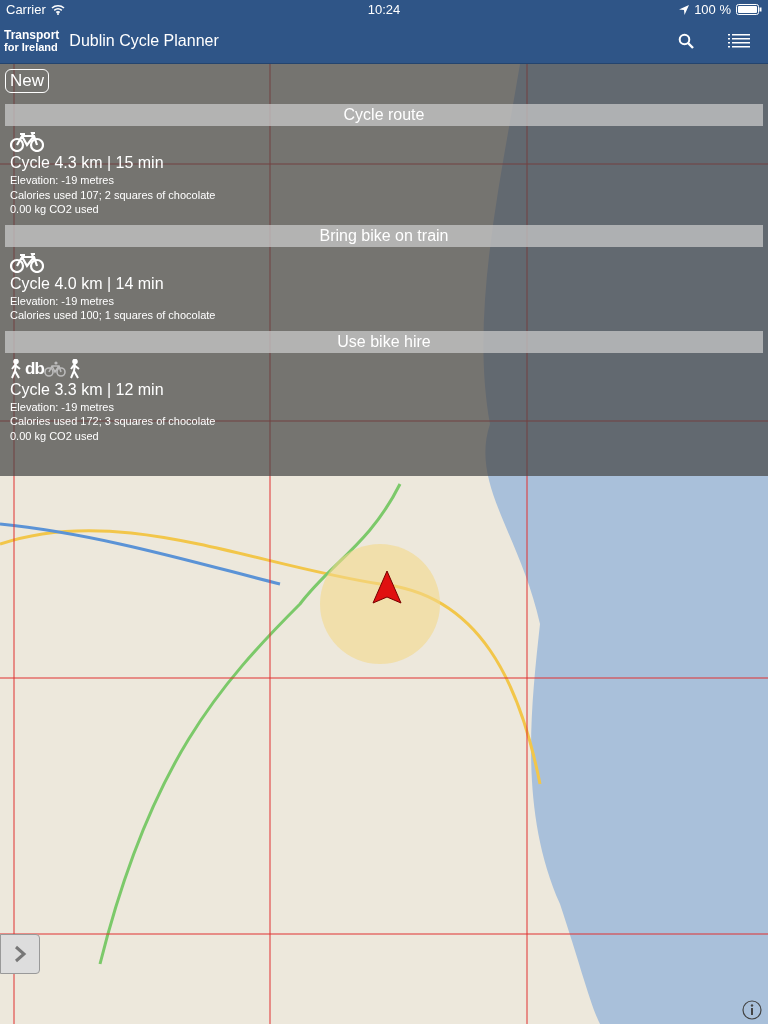  I want to click on route-detail: Calories used 100; 1 squares of chocolate, so click(113, 315).